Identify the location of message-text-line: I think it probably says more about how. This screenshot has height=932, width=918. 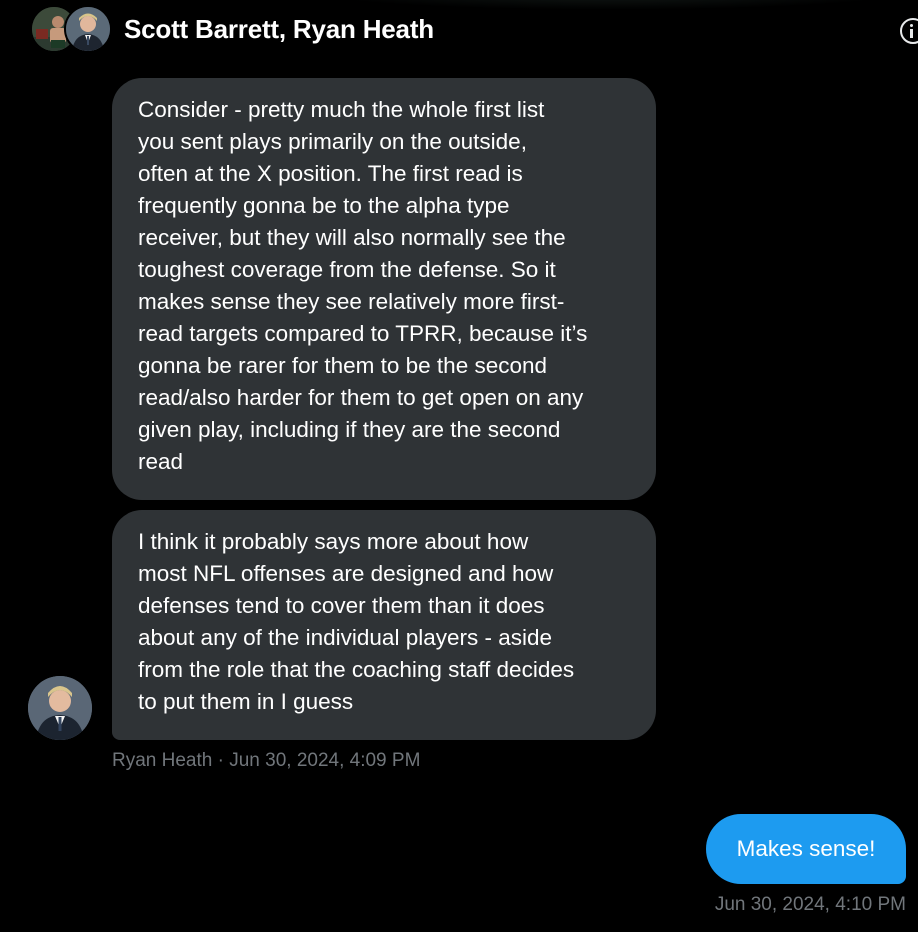
(333, 541).